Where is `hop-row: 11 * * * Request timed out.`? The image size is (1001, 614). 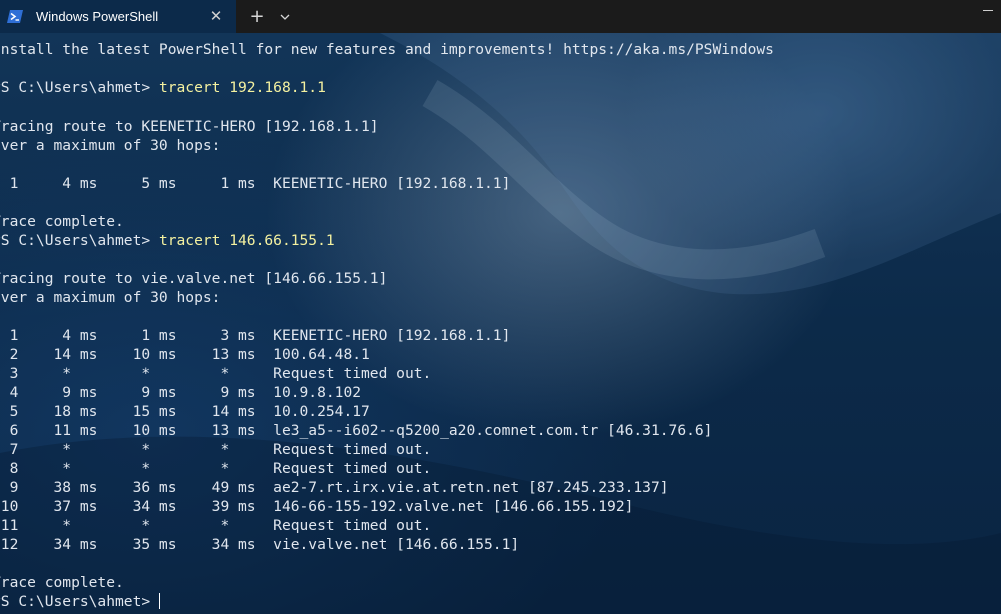
hop-row: 11 * * * Request timed out. is located at coordinates (216, 525).